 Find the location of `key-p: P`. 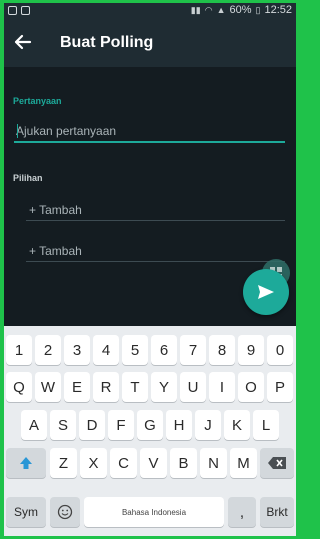

key-p: P is located at coordinates (280, 387).